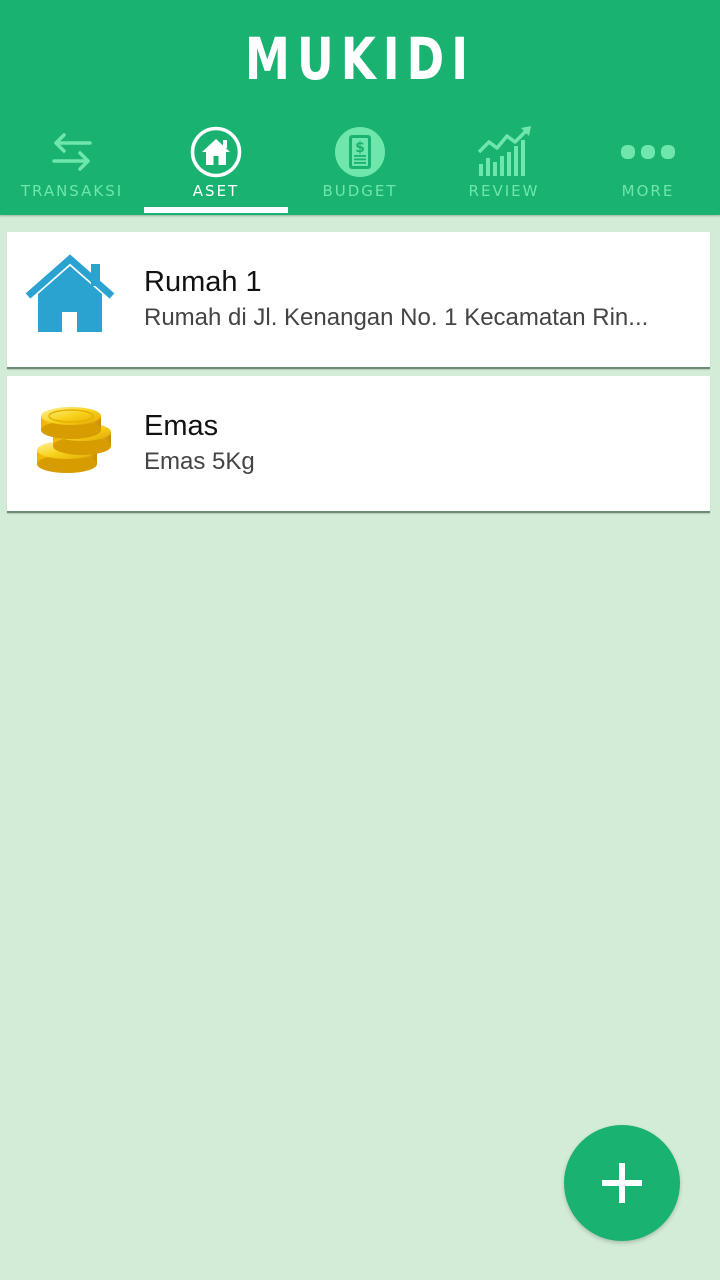 The height and width of the screenshot is (1280, 720). I want to click on tab-bar: TRANSAKSI ASET $ BUDGET REVIEW MORE, so click(360, 166).